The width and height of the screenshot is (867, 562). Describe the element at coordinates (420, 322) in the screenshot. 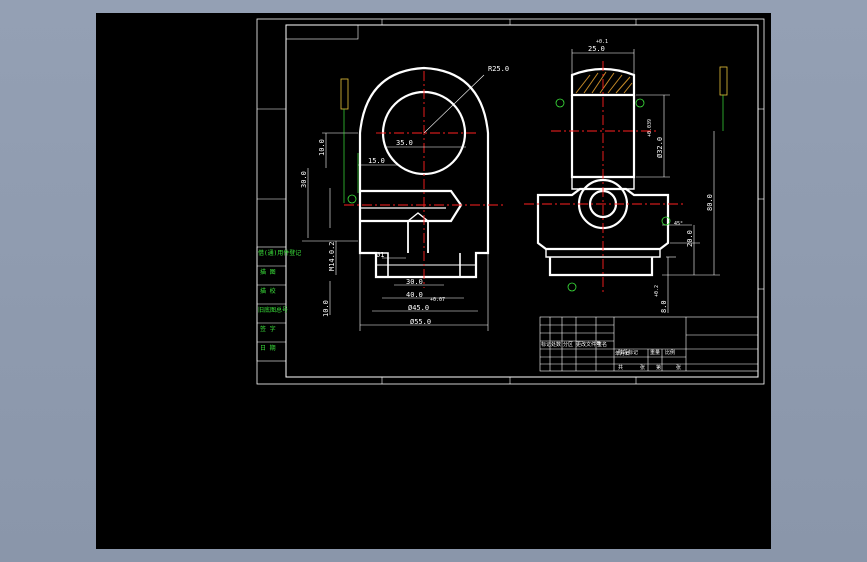

I see `dim-55: Ø55.0` at that location.